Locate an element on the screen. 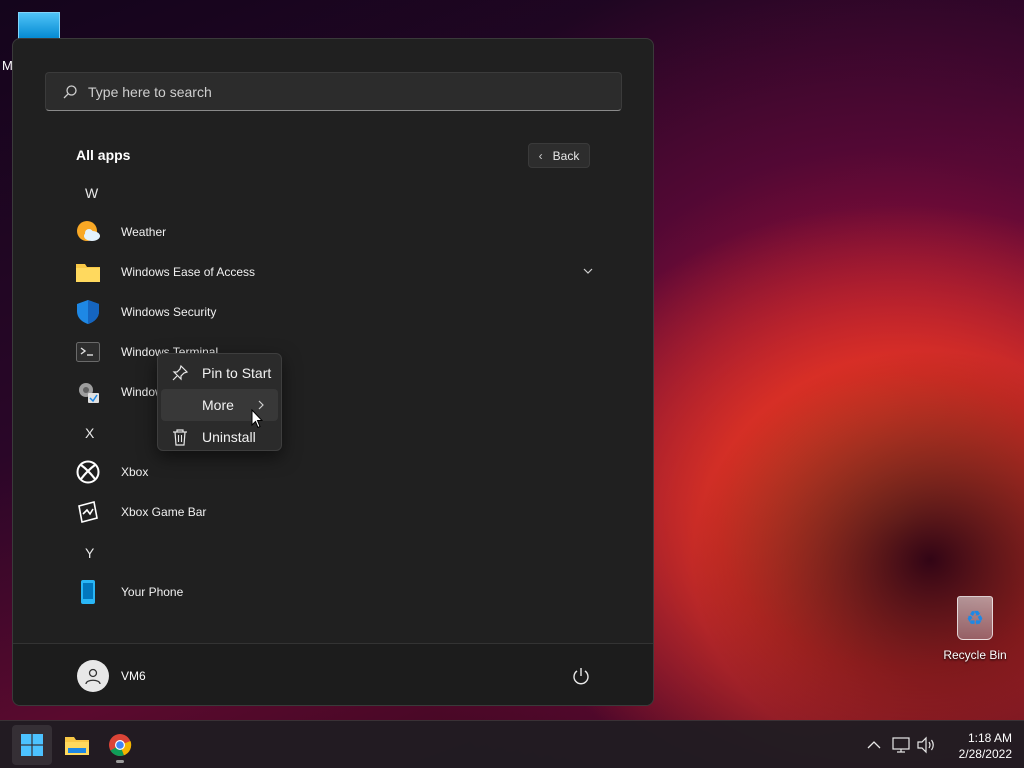  search-icon is located at coordinates (70, 91).